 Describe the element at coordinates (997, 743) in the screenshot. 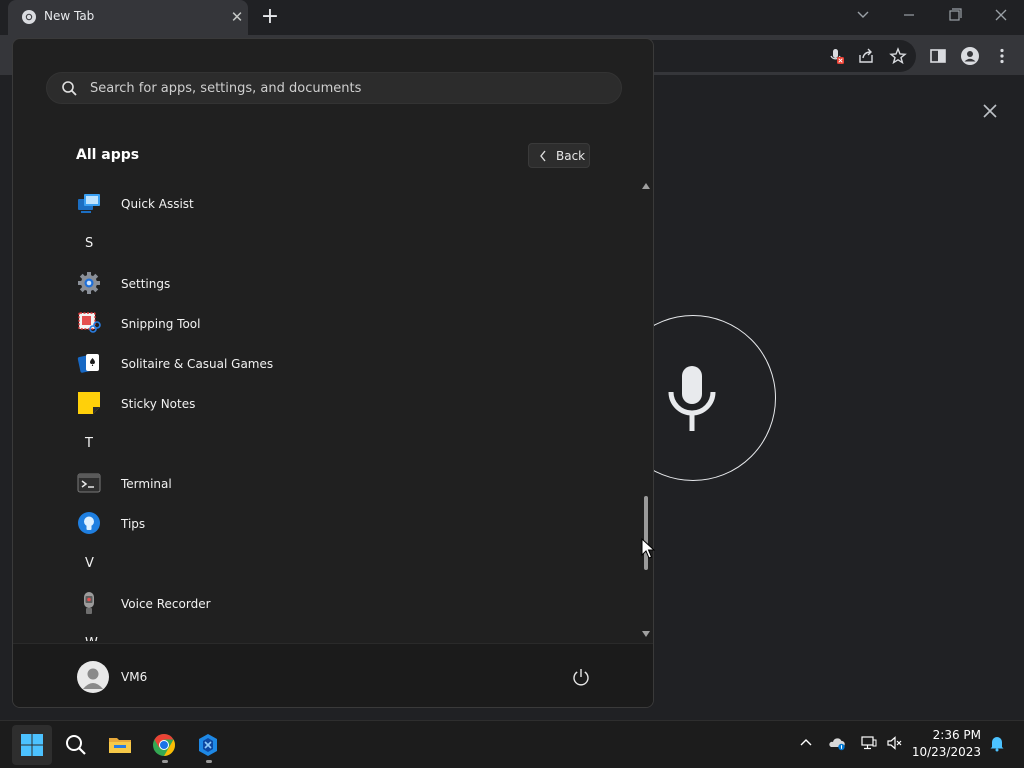

I see `notification-bell-icon` at that location.